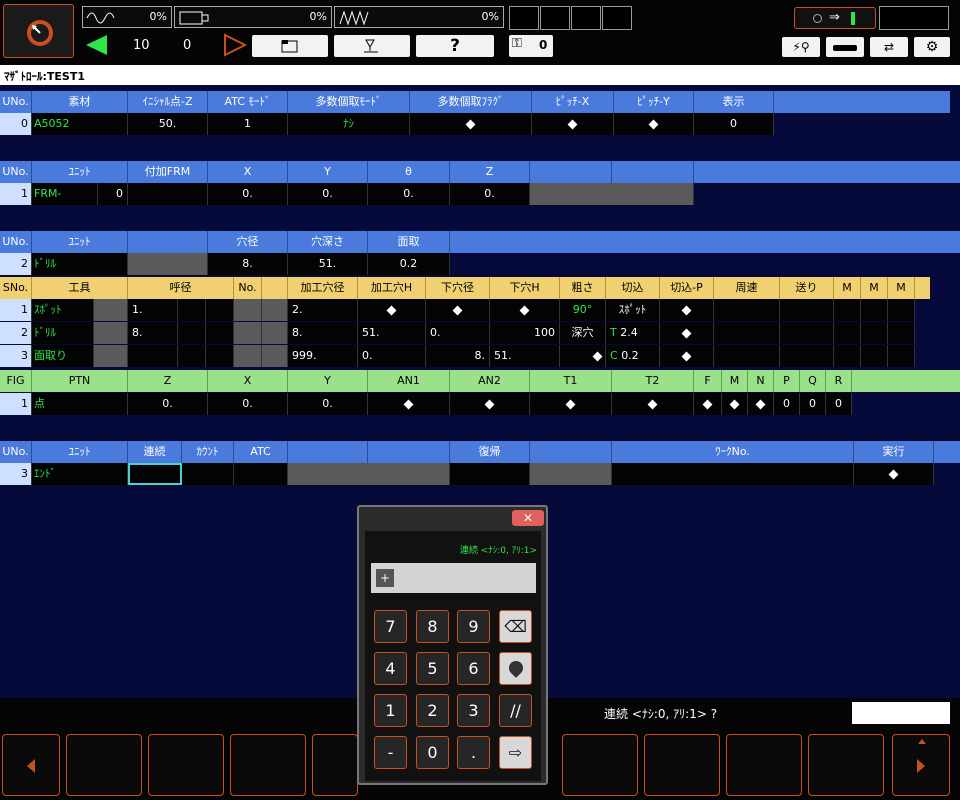 The height and width of the screenshot is (800, 960). What do you see at coordinates (38, 31) in the screenshot?
I see `home-button` at bounding box center [38, 31].